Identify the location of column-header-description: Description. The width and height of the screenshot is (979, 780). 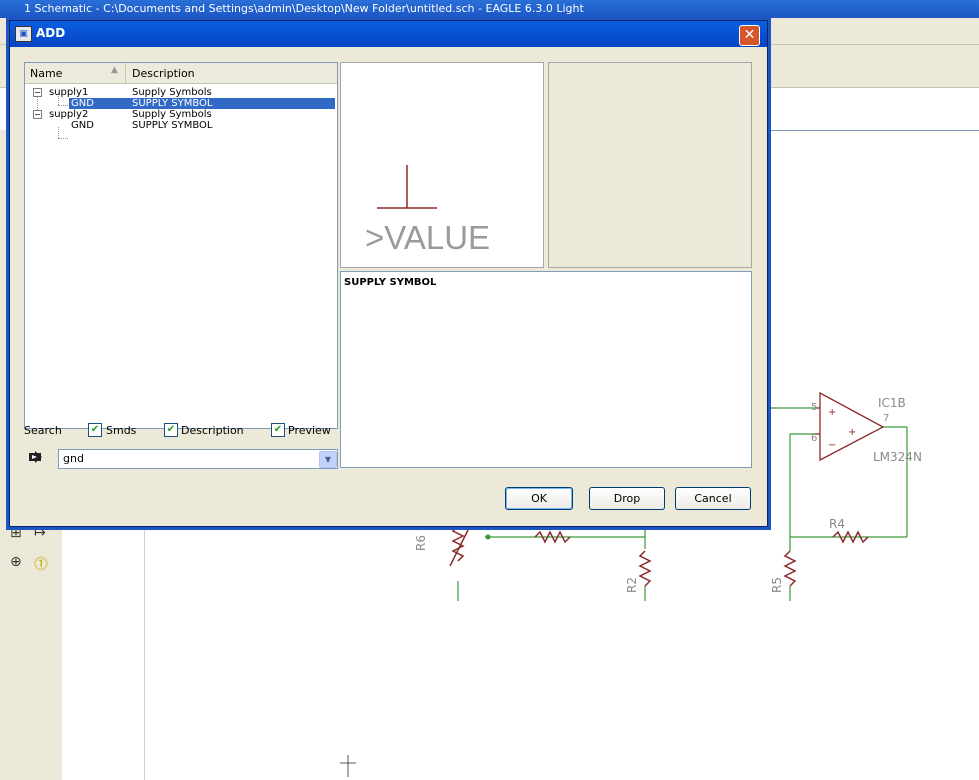
(163, 73).